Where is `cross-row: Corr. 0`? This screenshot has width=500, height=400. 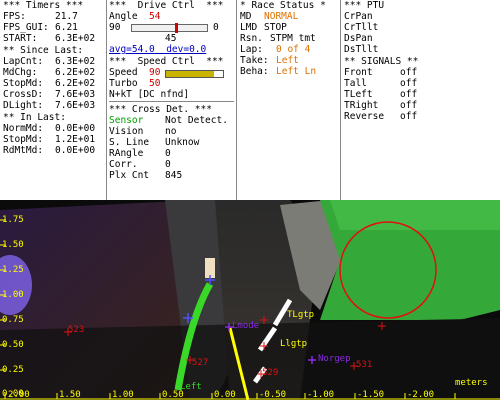
cross-row: Corr. 0 is located at coordinates (140, 164).